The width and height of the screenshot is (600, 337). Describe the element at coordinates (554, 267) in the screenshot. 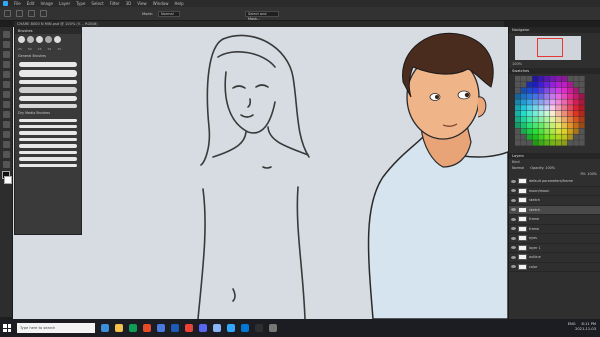

I see `layer-row: color` at that location.